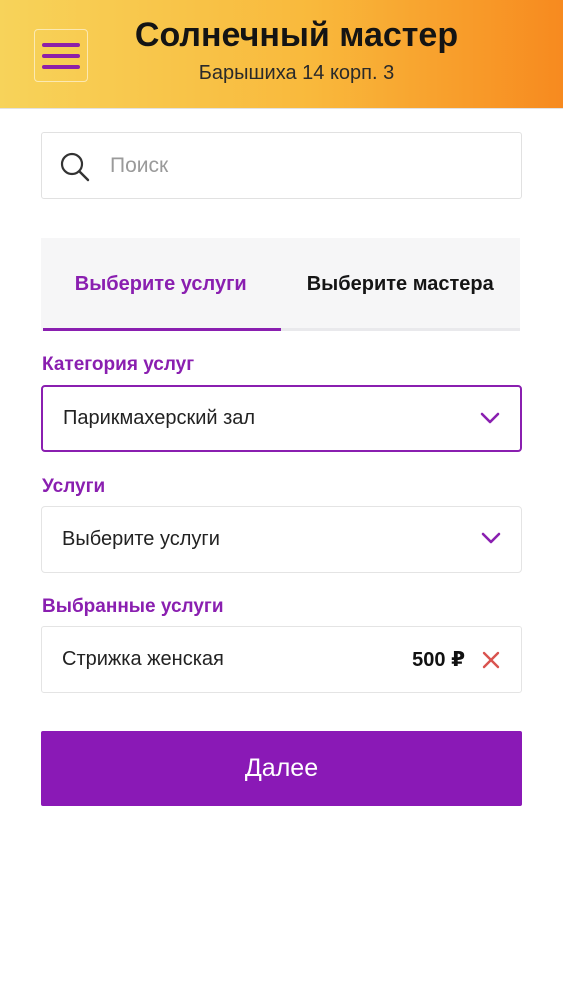 Image resolution: width=563 pixels, height=1000 pixels. I want to click on selected-services-label: Выбранные услуги, so click(133, 606).